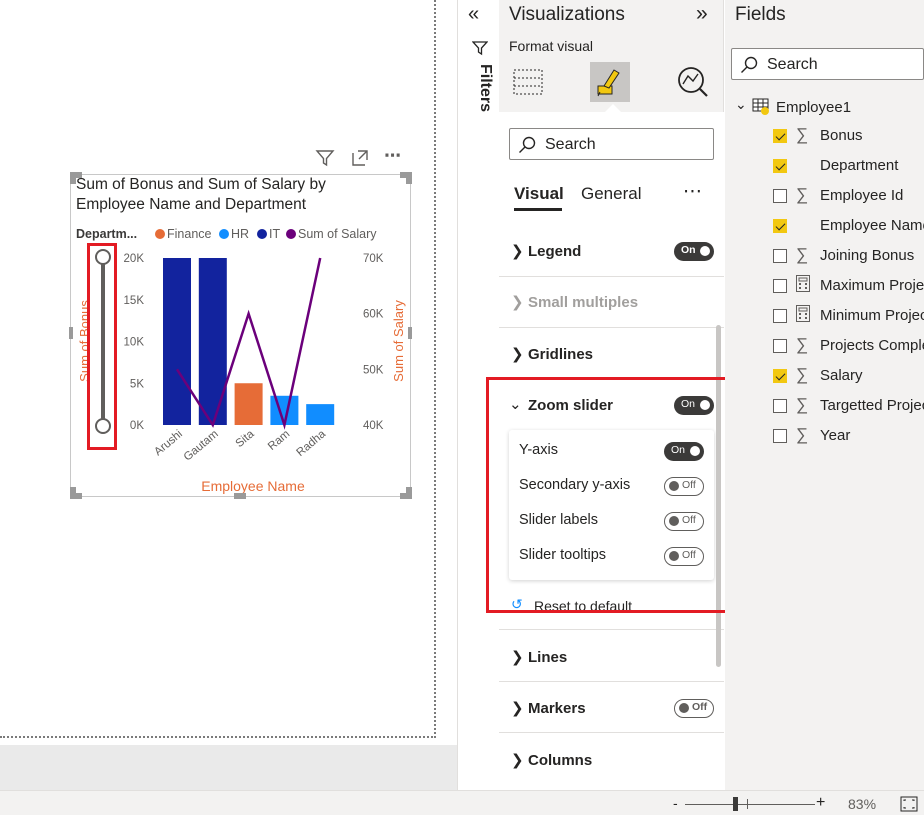 The image size is (924, 815). I want to click on section-small-multiples: ❯ Small multiples, so click(611, 302).